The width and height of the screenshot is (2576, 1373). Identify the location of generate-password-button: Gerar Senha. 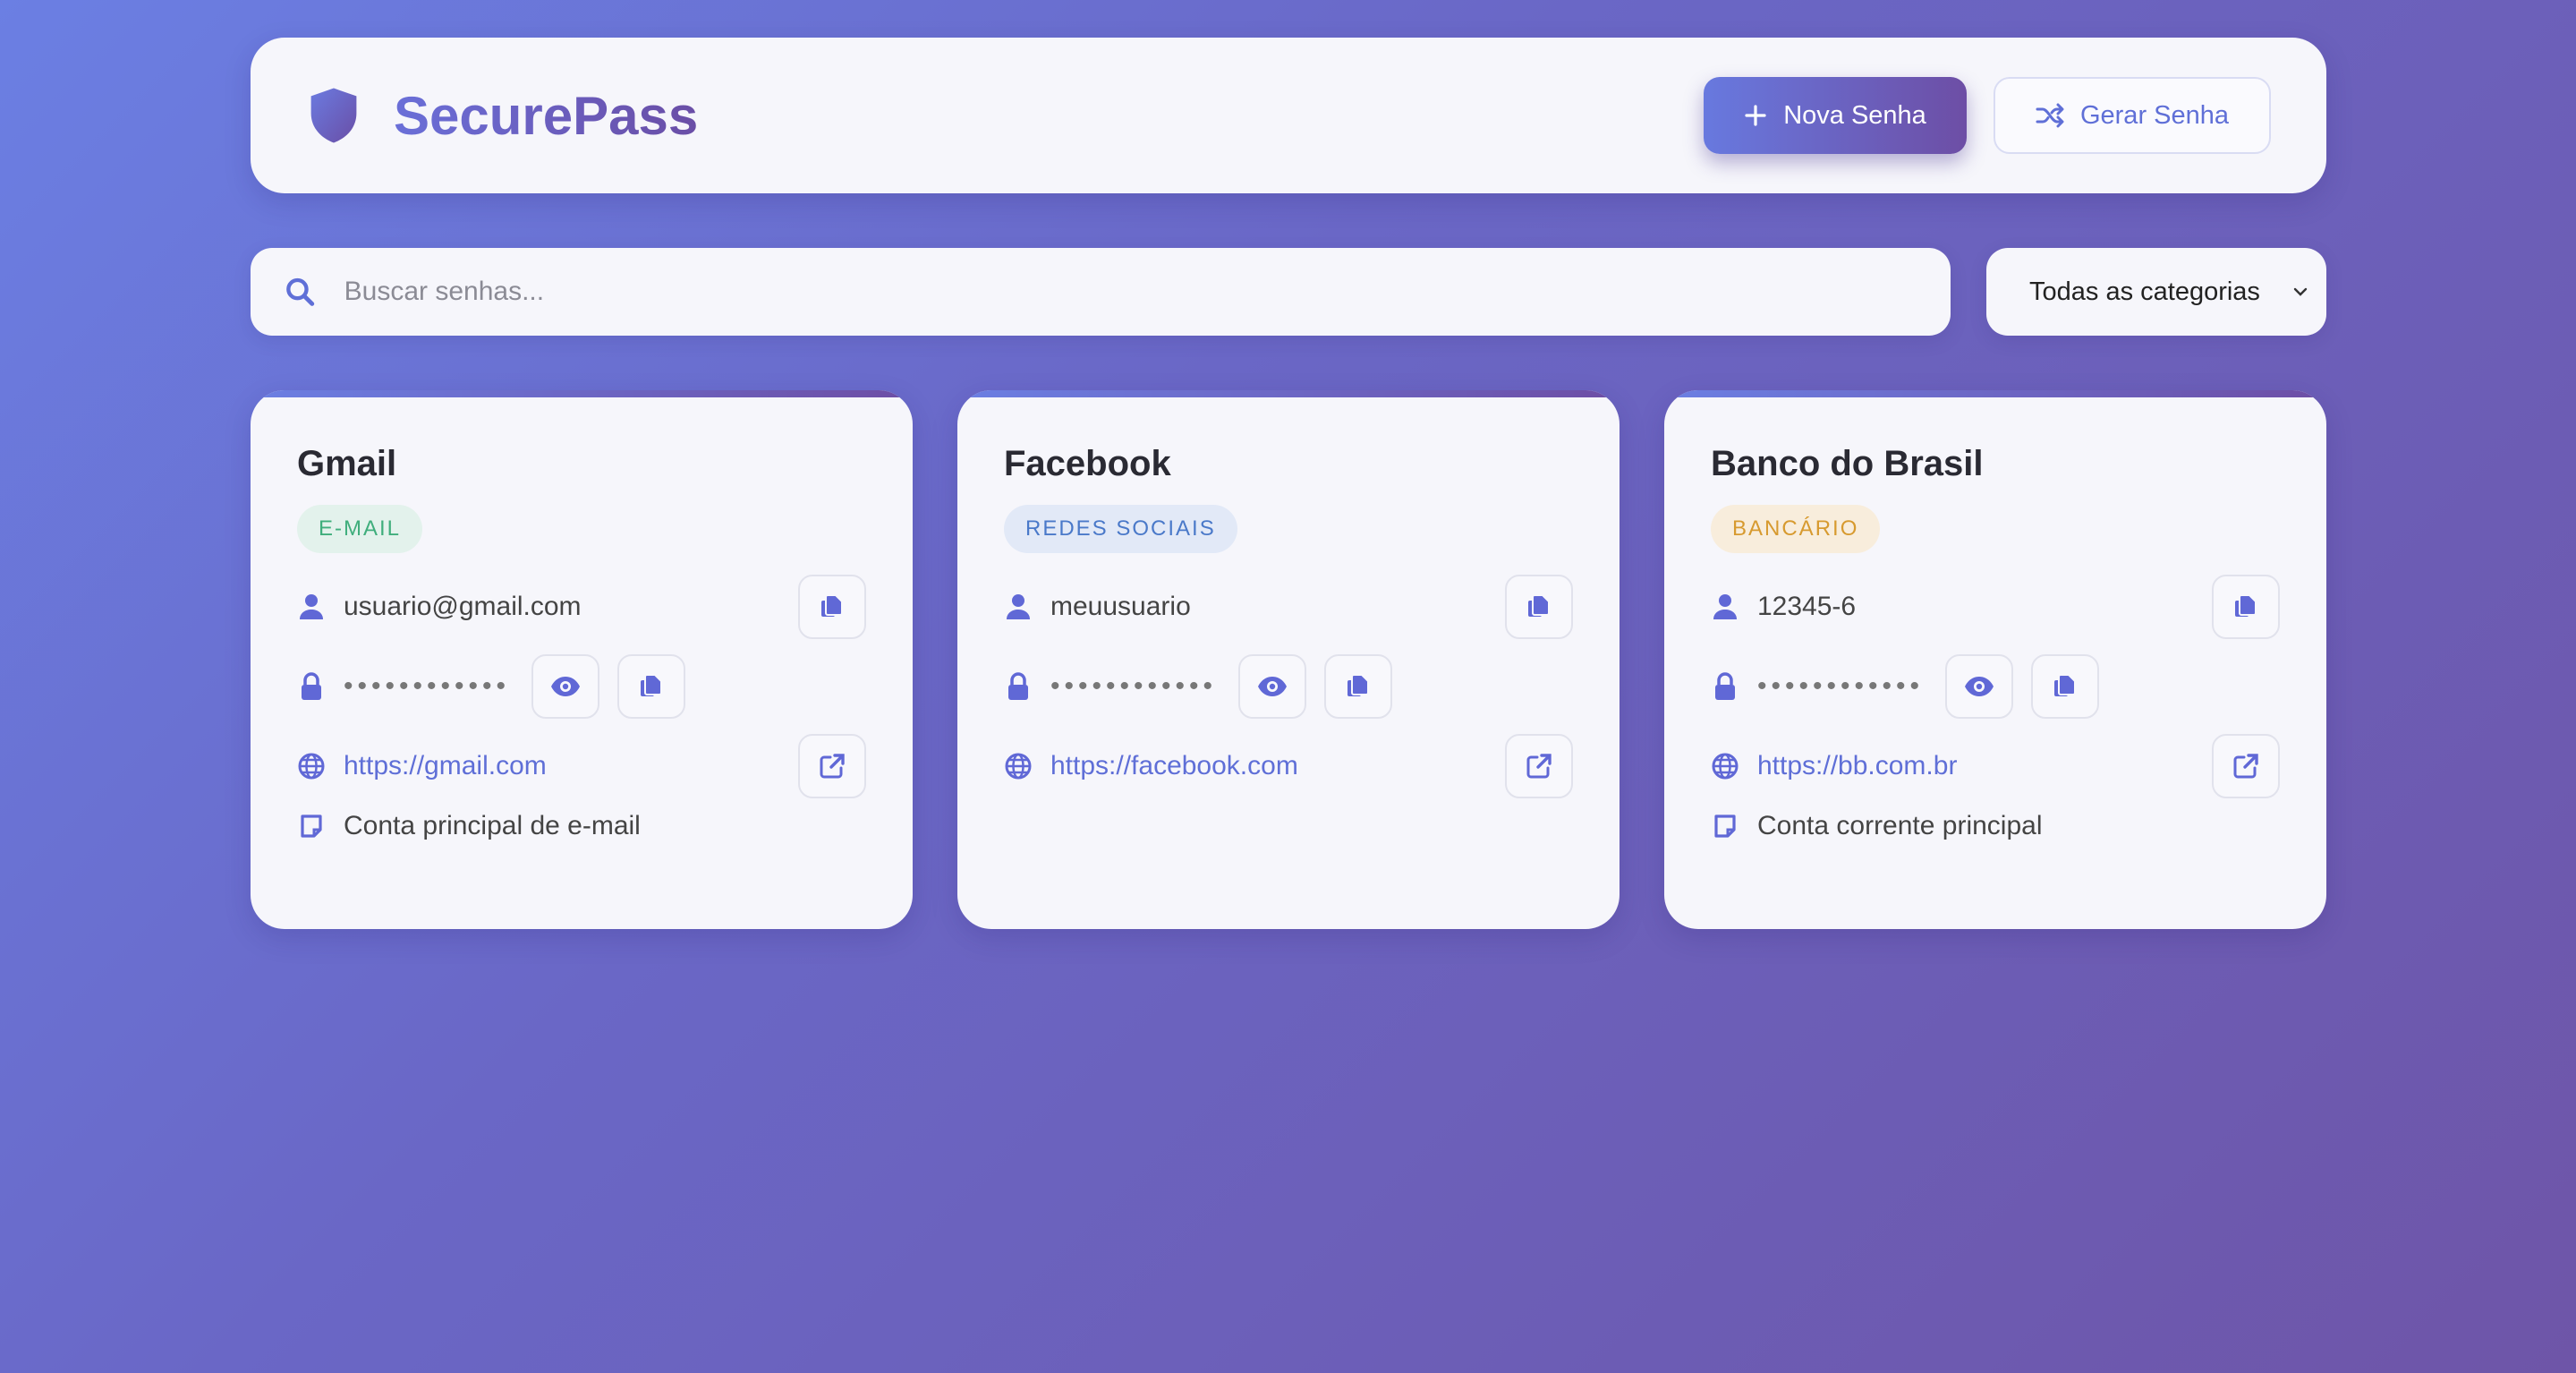
(2132, 115).